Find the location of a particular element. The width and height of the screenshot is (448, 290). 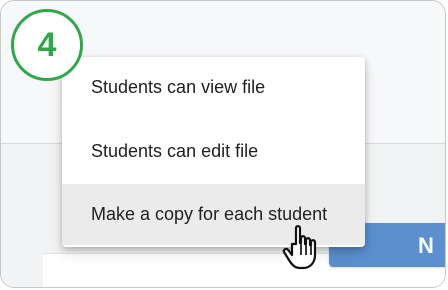

menu-item-edit-file: Students can edit file is located at coordinates (213, 151).